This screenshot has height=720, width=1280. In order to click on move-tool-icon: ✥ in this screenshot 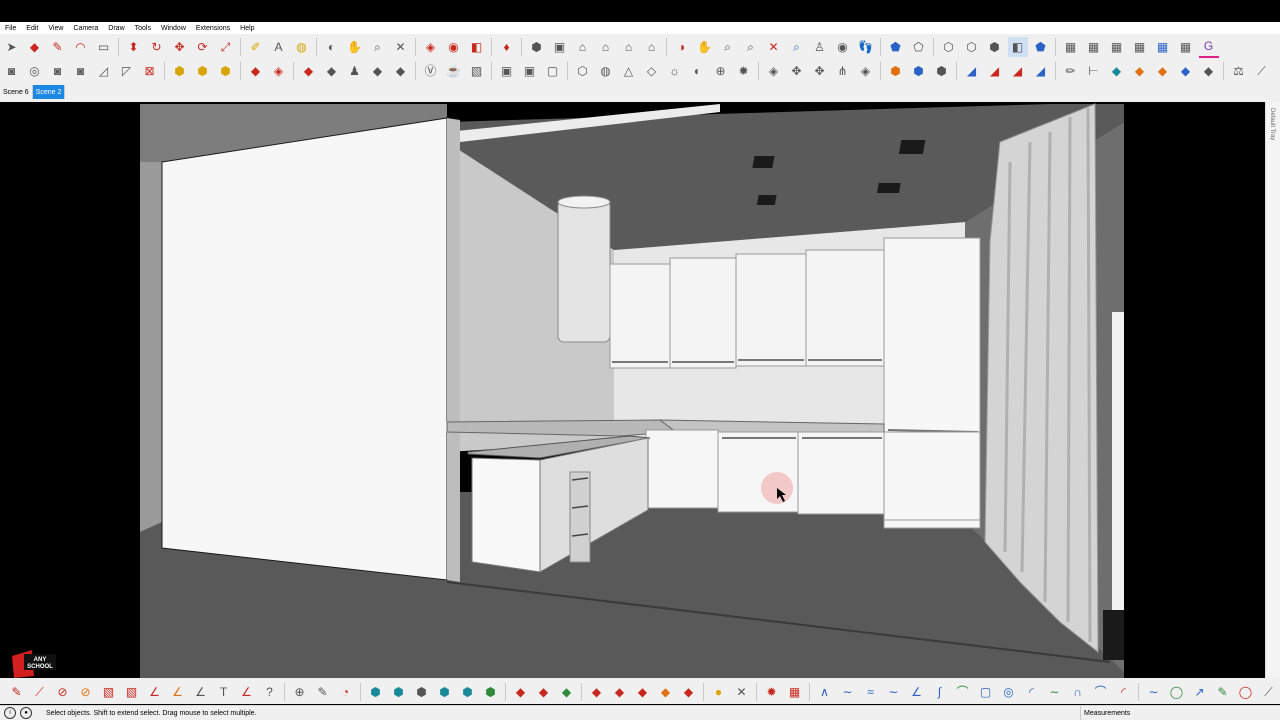, I will do `click(180, 47)`.